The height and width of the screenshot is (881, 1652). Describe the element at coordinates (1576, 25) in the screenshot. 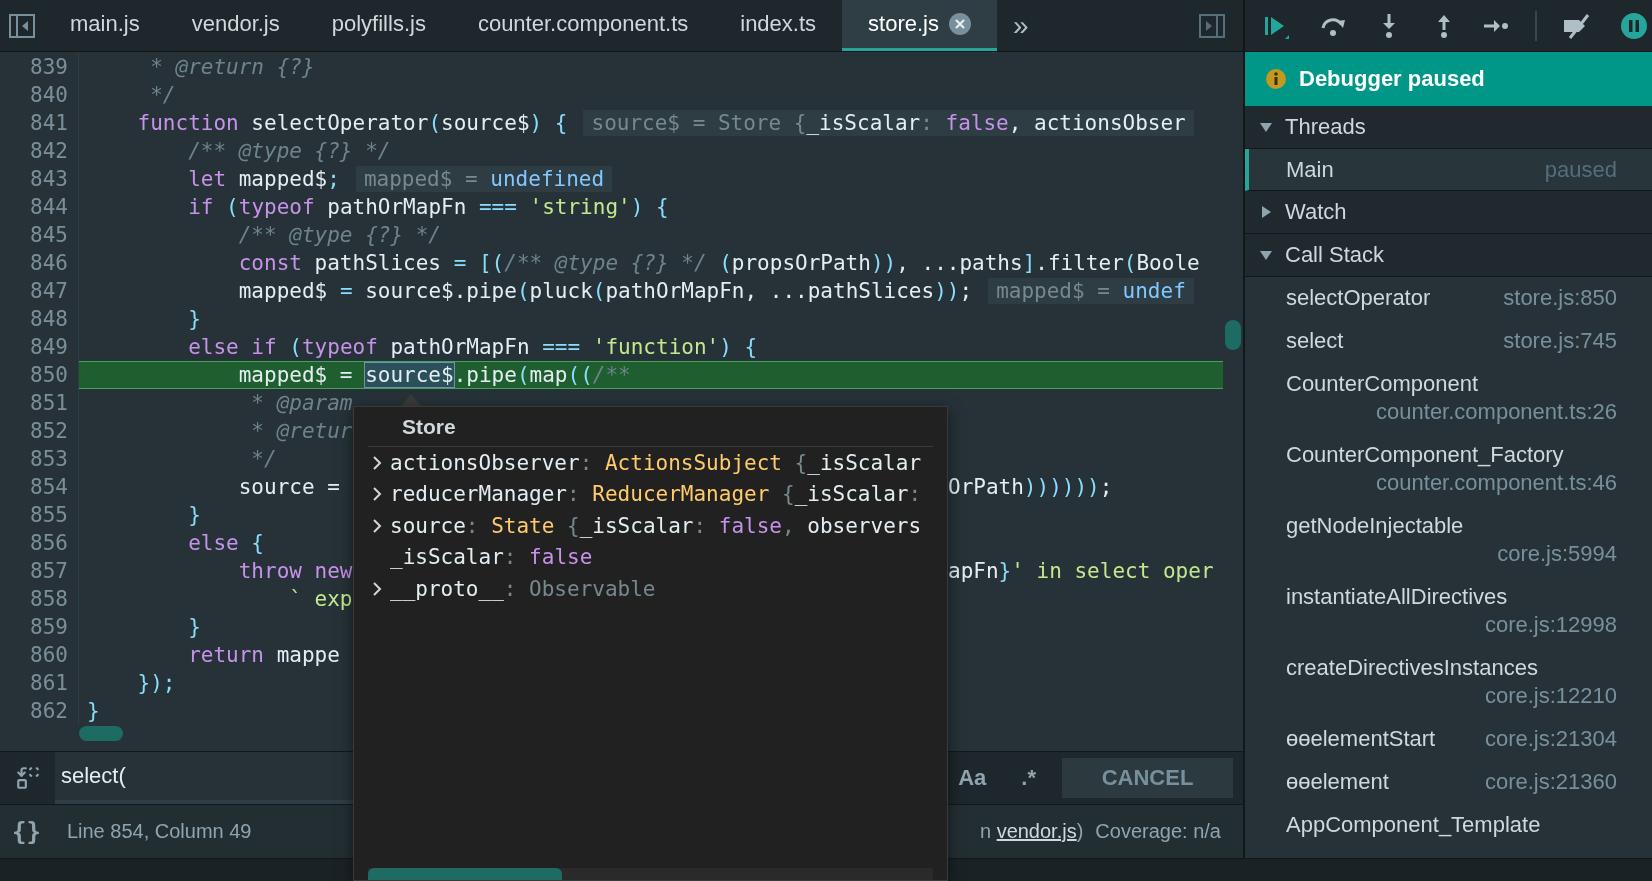

I see `deactivate-breakpoints-icon` at that location.